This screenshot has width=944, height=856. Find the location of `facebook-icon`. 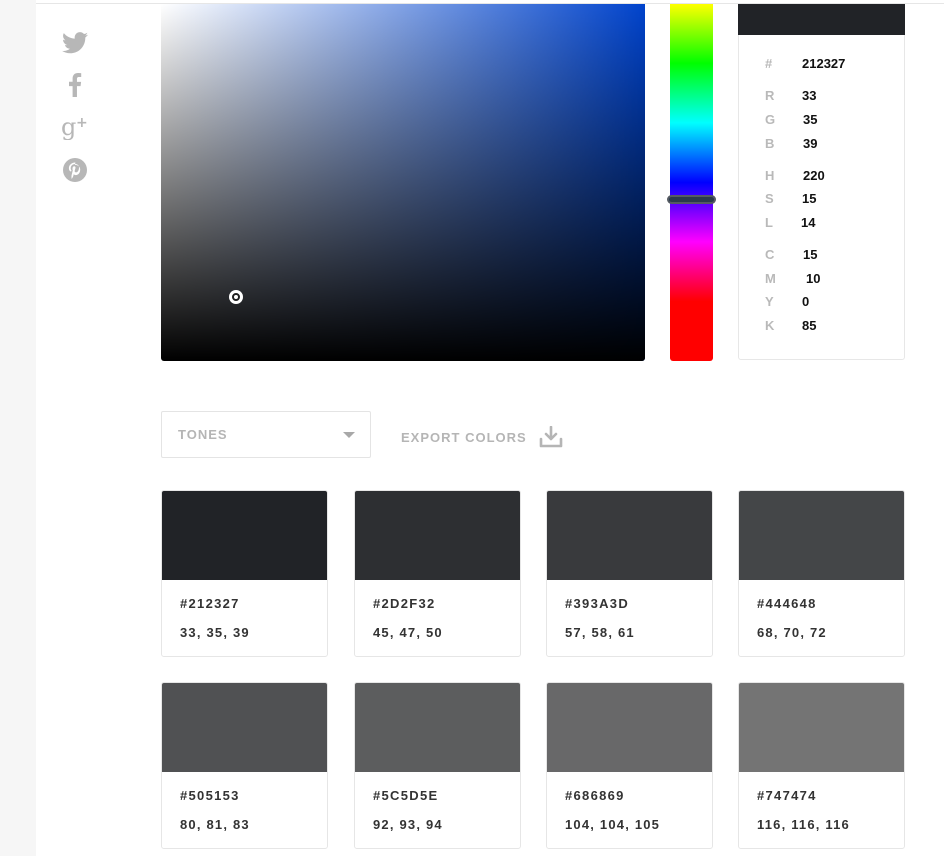

facebook-icon is located at coordinates (75, 85).